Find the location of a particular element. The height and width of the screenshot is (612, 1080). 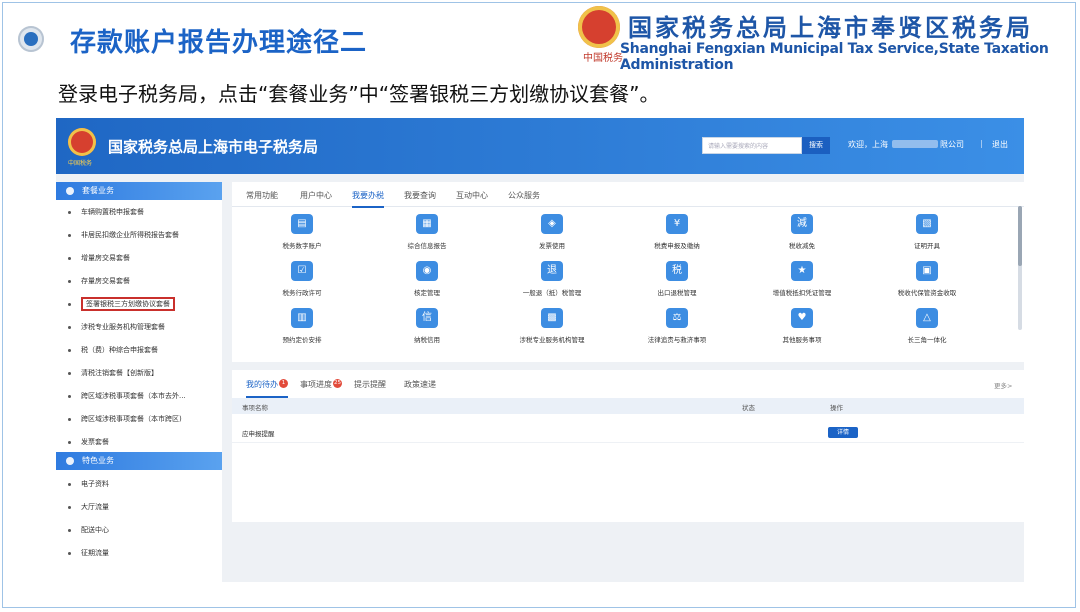

service-label: 税收减免 is located at coordinates (802, 246).